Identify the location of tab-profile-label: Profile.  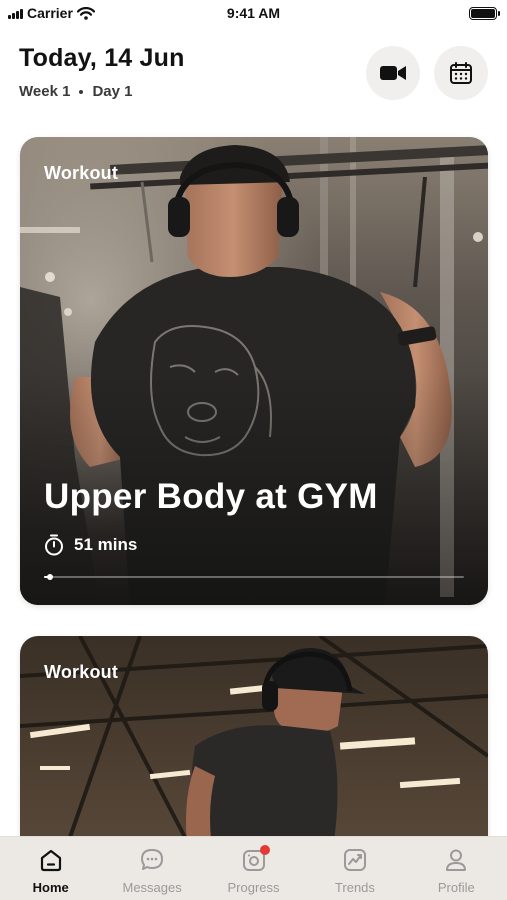
(456, 887).